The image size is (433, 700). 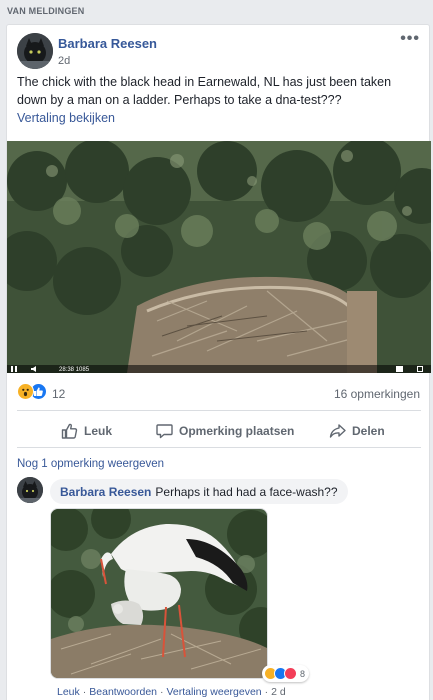 I want to click on see-translation-link: Vertaling bekijken, so click(x=66, y=118).